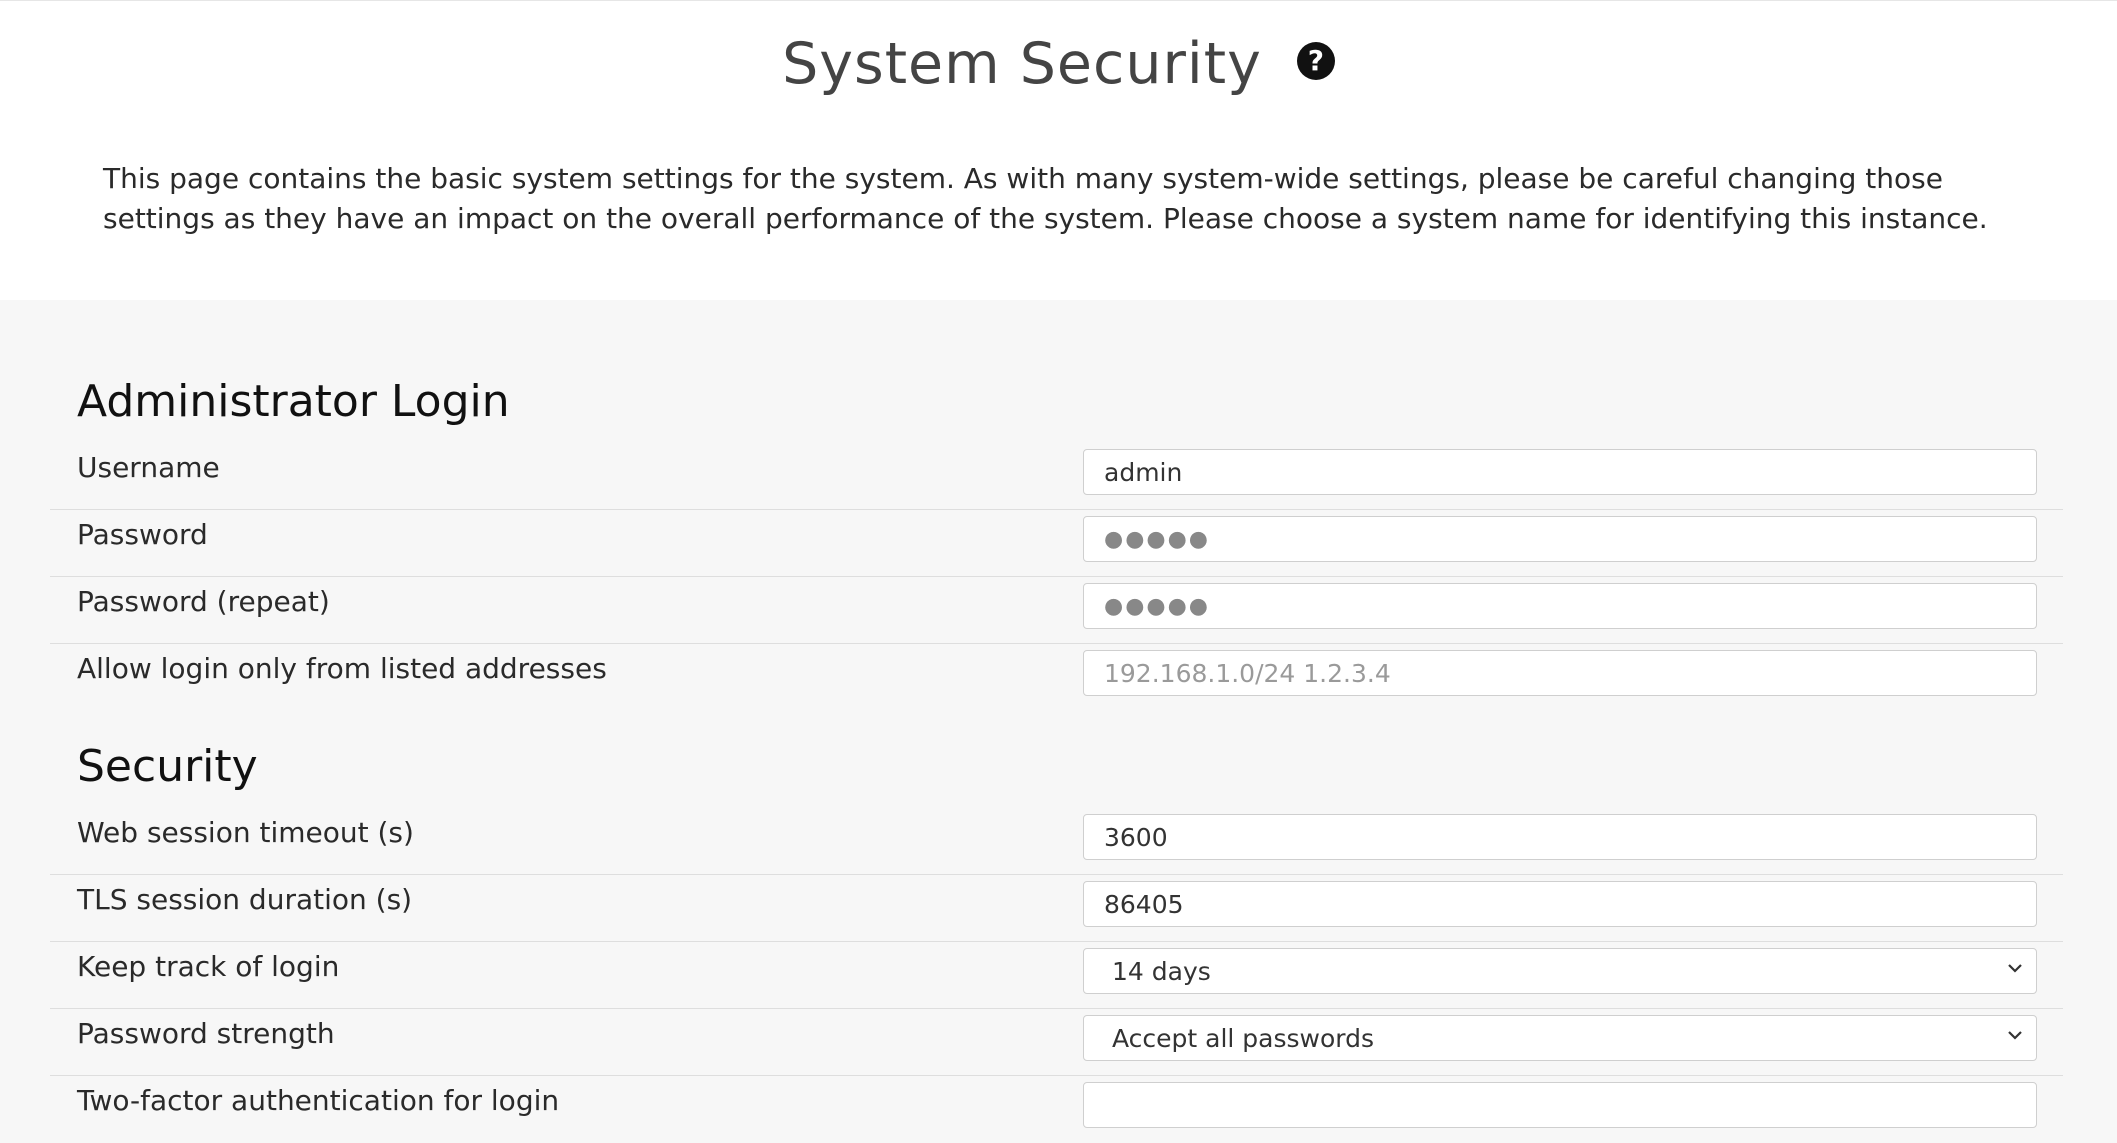 This screenshot has width=2117, height=1143. Describe the element at coordinates (1560, 606) in the screenshot. I see `password-repeat-input` at that location.